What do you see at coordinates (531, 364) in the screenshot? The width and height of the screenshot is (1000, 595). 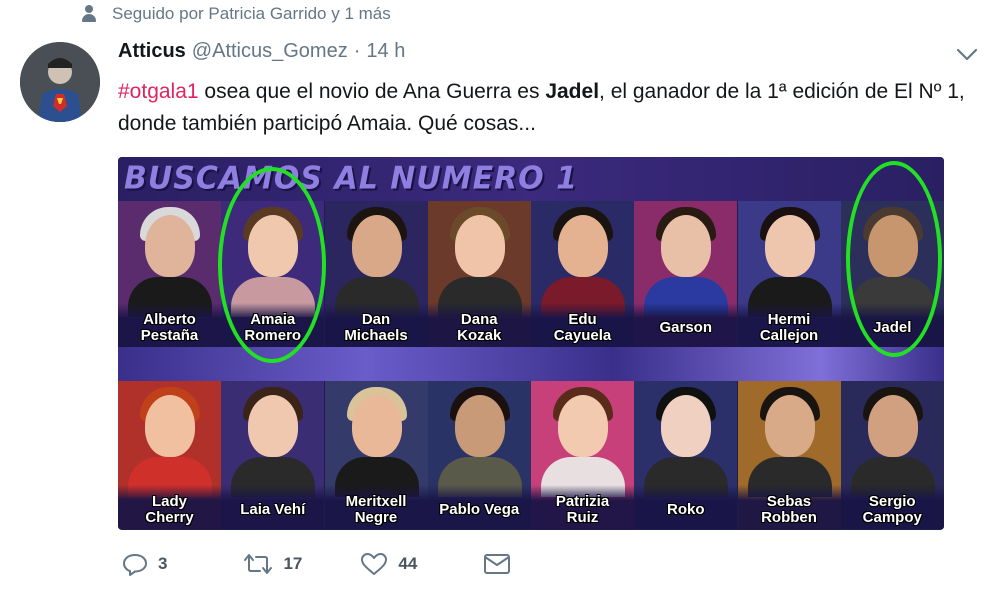 I see `divider-band` at bounding box center [531, 364].